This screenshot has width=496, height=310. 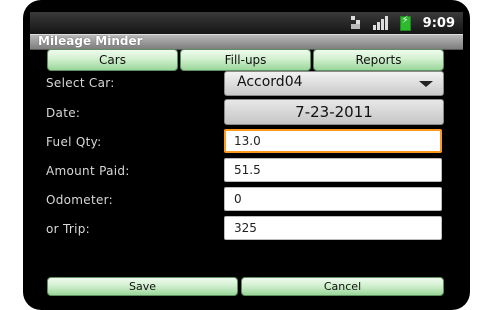 I want to click on fillups-button: Fill-ups, so click(x=245, y=60).